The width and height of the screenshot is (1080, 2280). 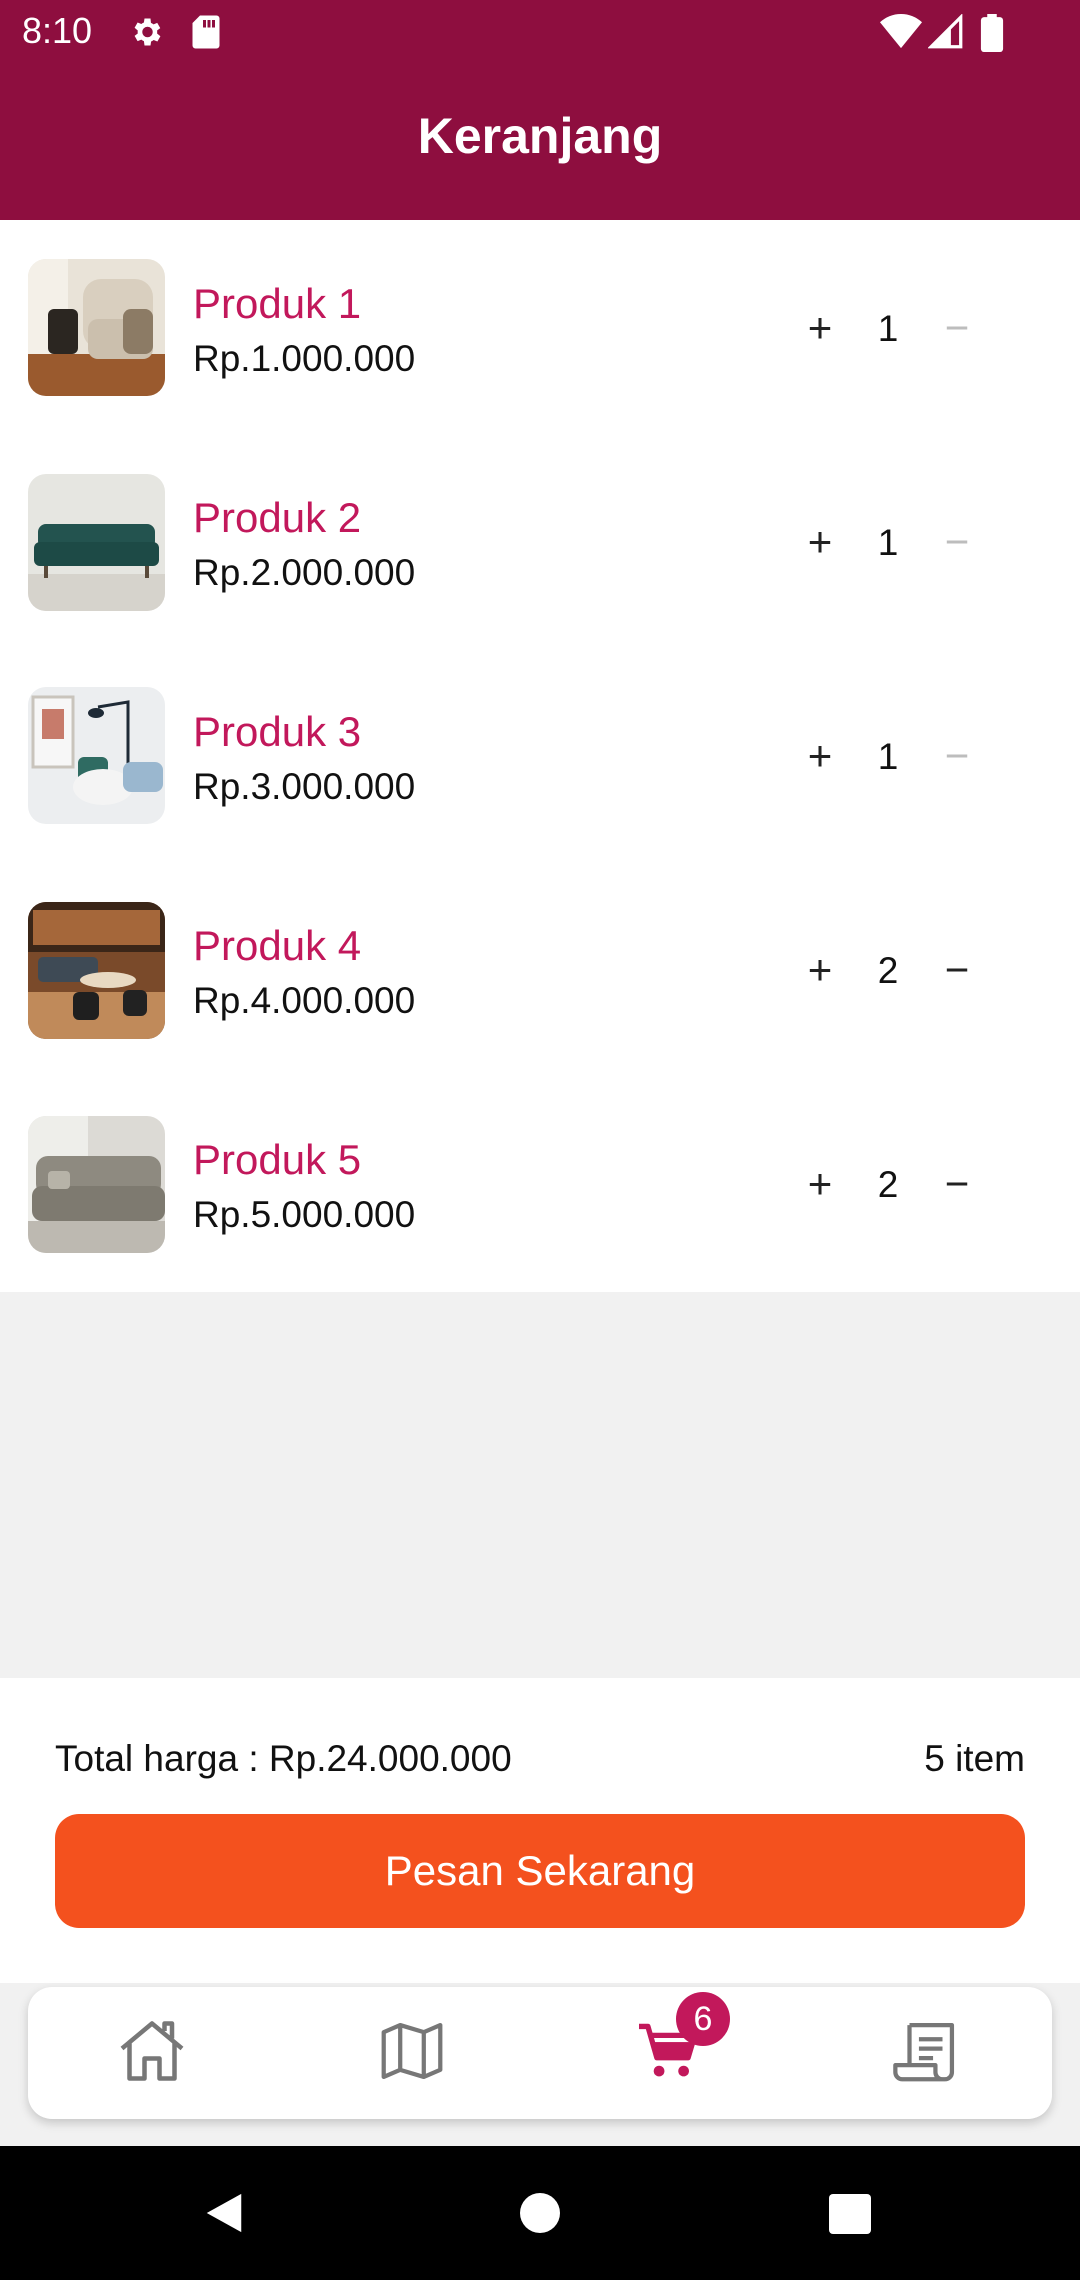 I want to click on cart-item-3: Produk 3 Rp.3.000.000 + 1 −, so click(x=540, y=755).